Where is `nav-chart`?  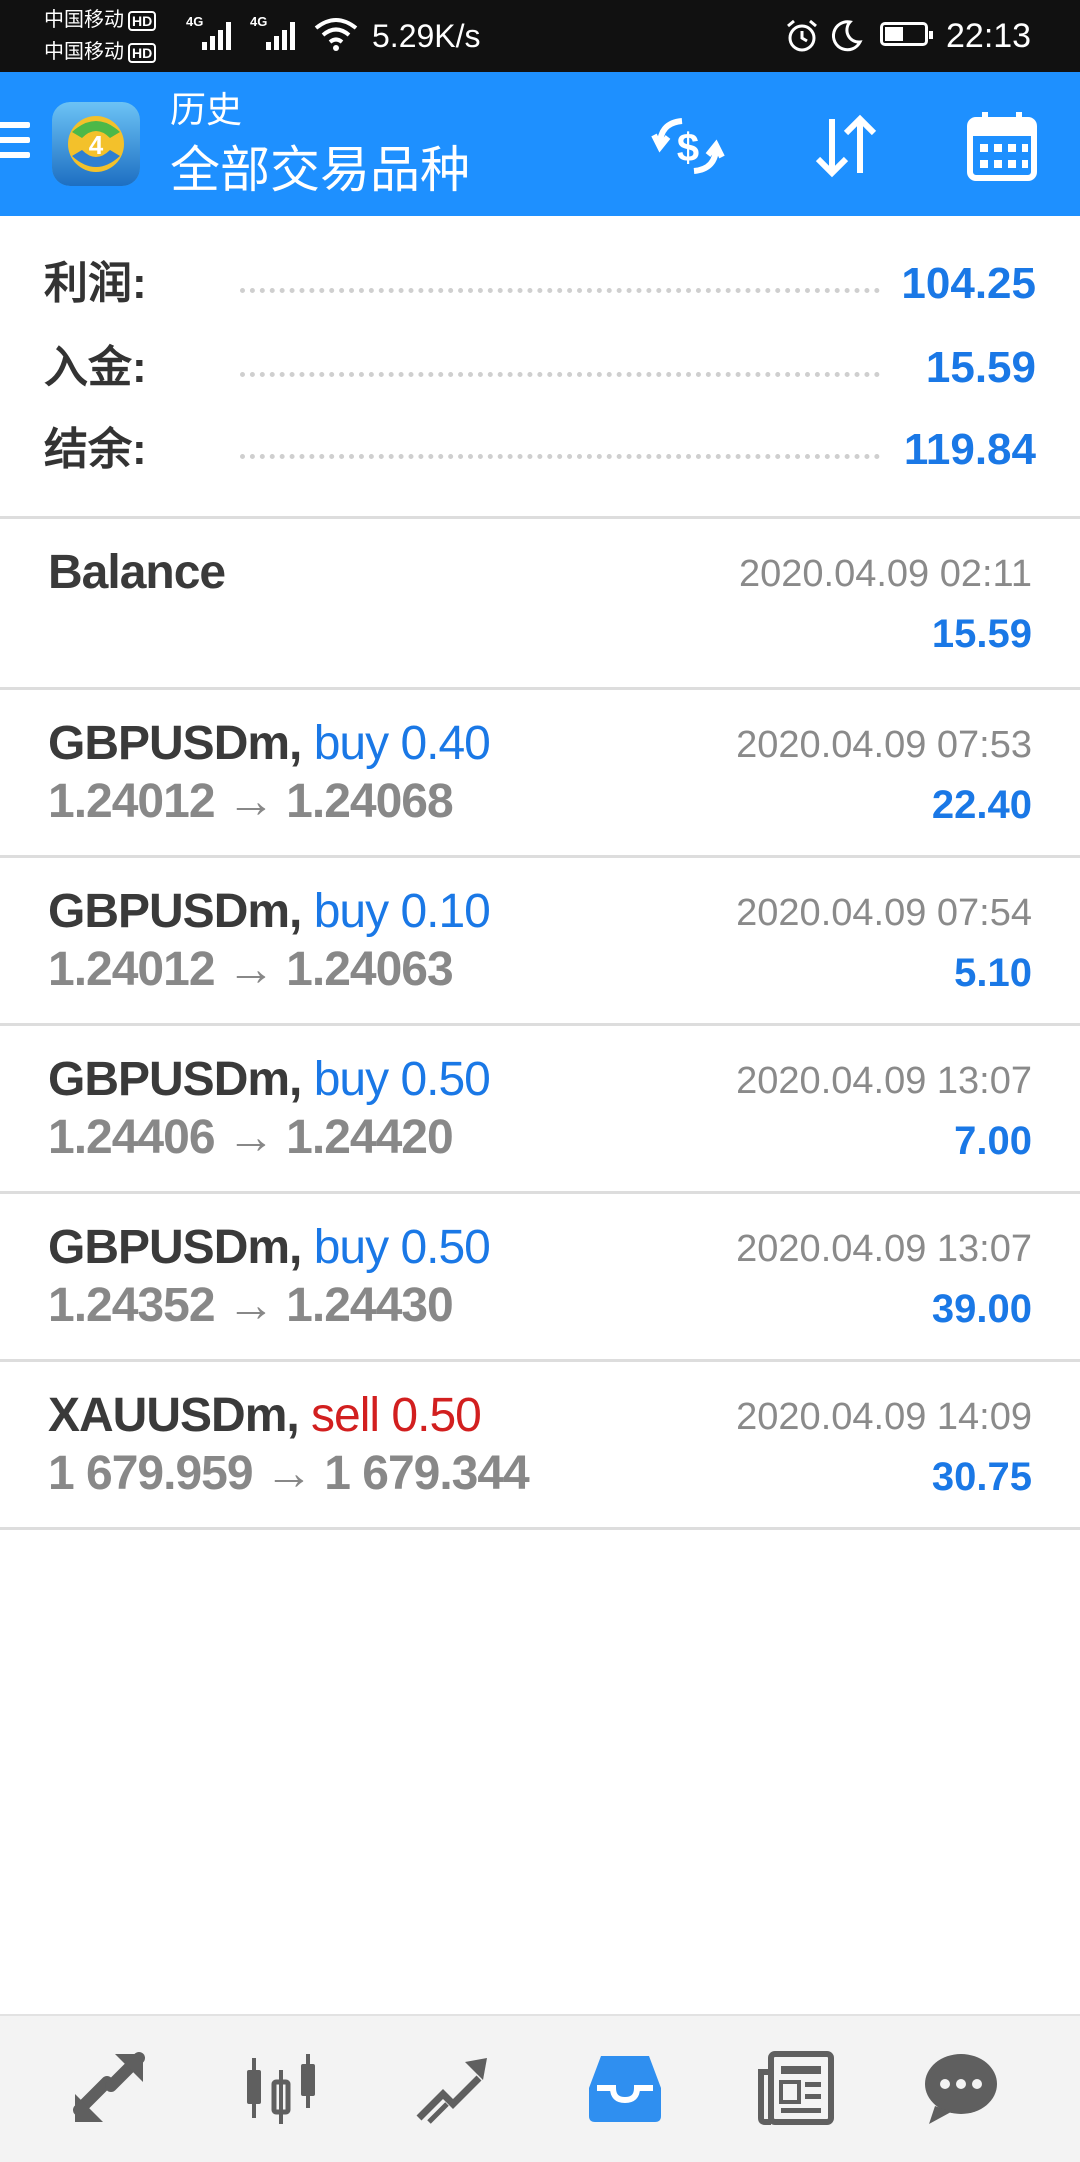 nav-chart is located at coordinates (281, 2088).